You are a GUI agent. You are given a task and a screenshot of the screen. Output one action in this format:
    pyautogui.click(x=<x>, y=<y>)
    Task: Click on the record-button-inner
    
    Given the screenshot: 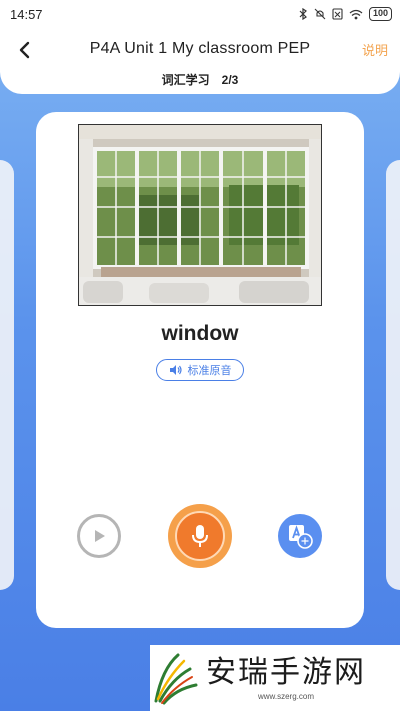 What is the action you would take?
    pyautogui.click(x=200, y=536)
    